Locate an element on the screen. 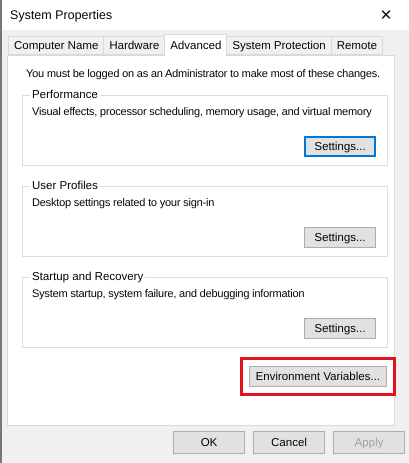 The image size is (409, 463). tab: Remote is located at coordinates (356, 45).